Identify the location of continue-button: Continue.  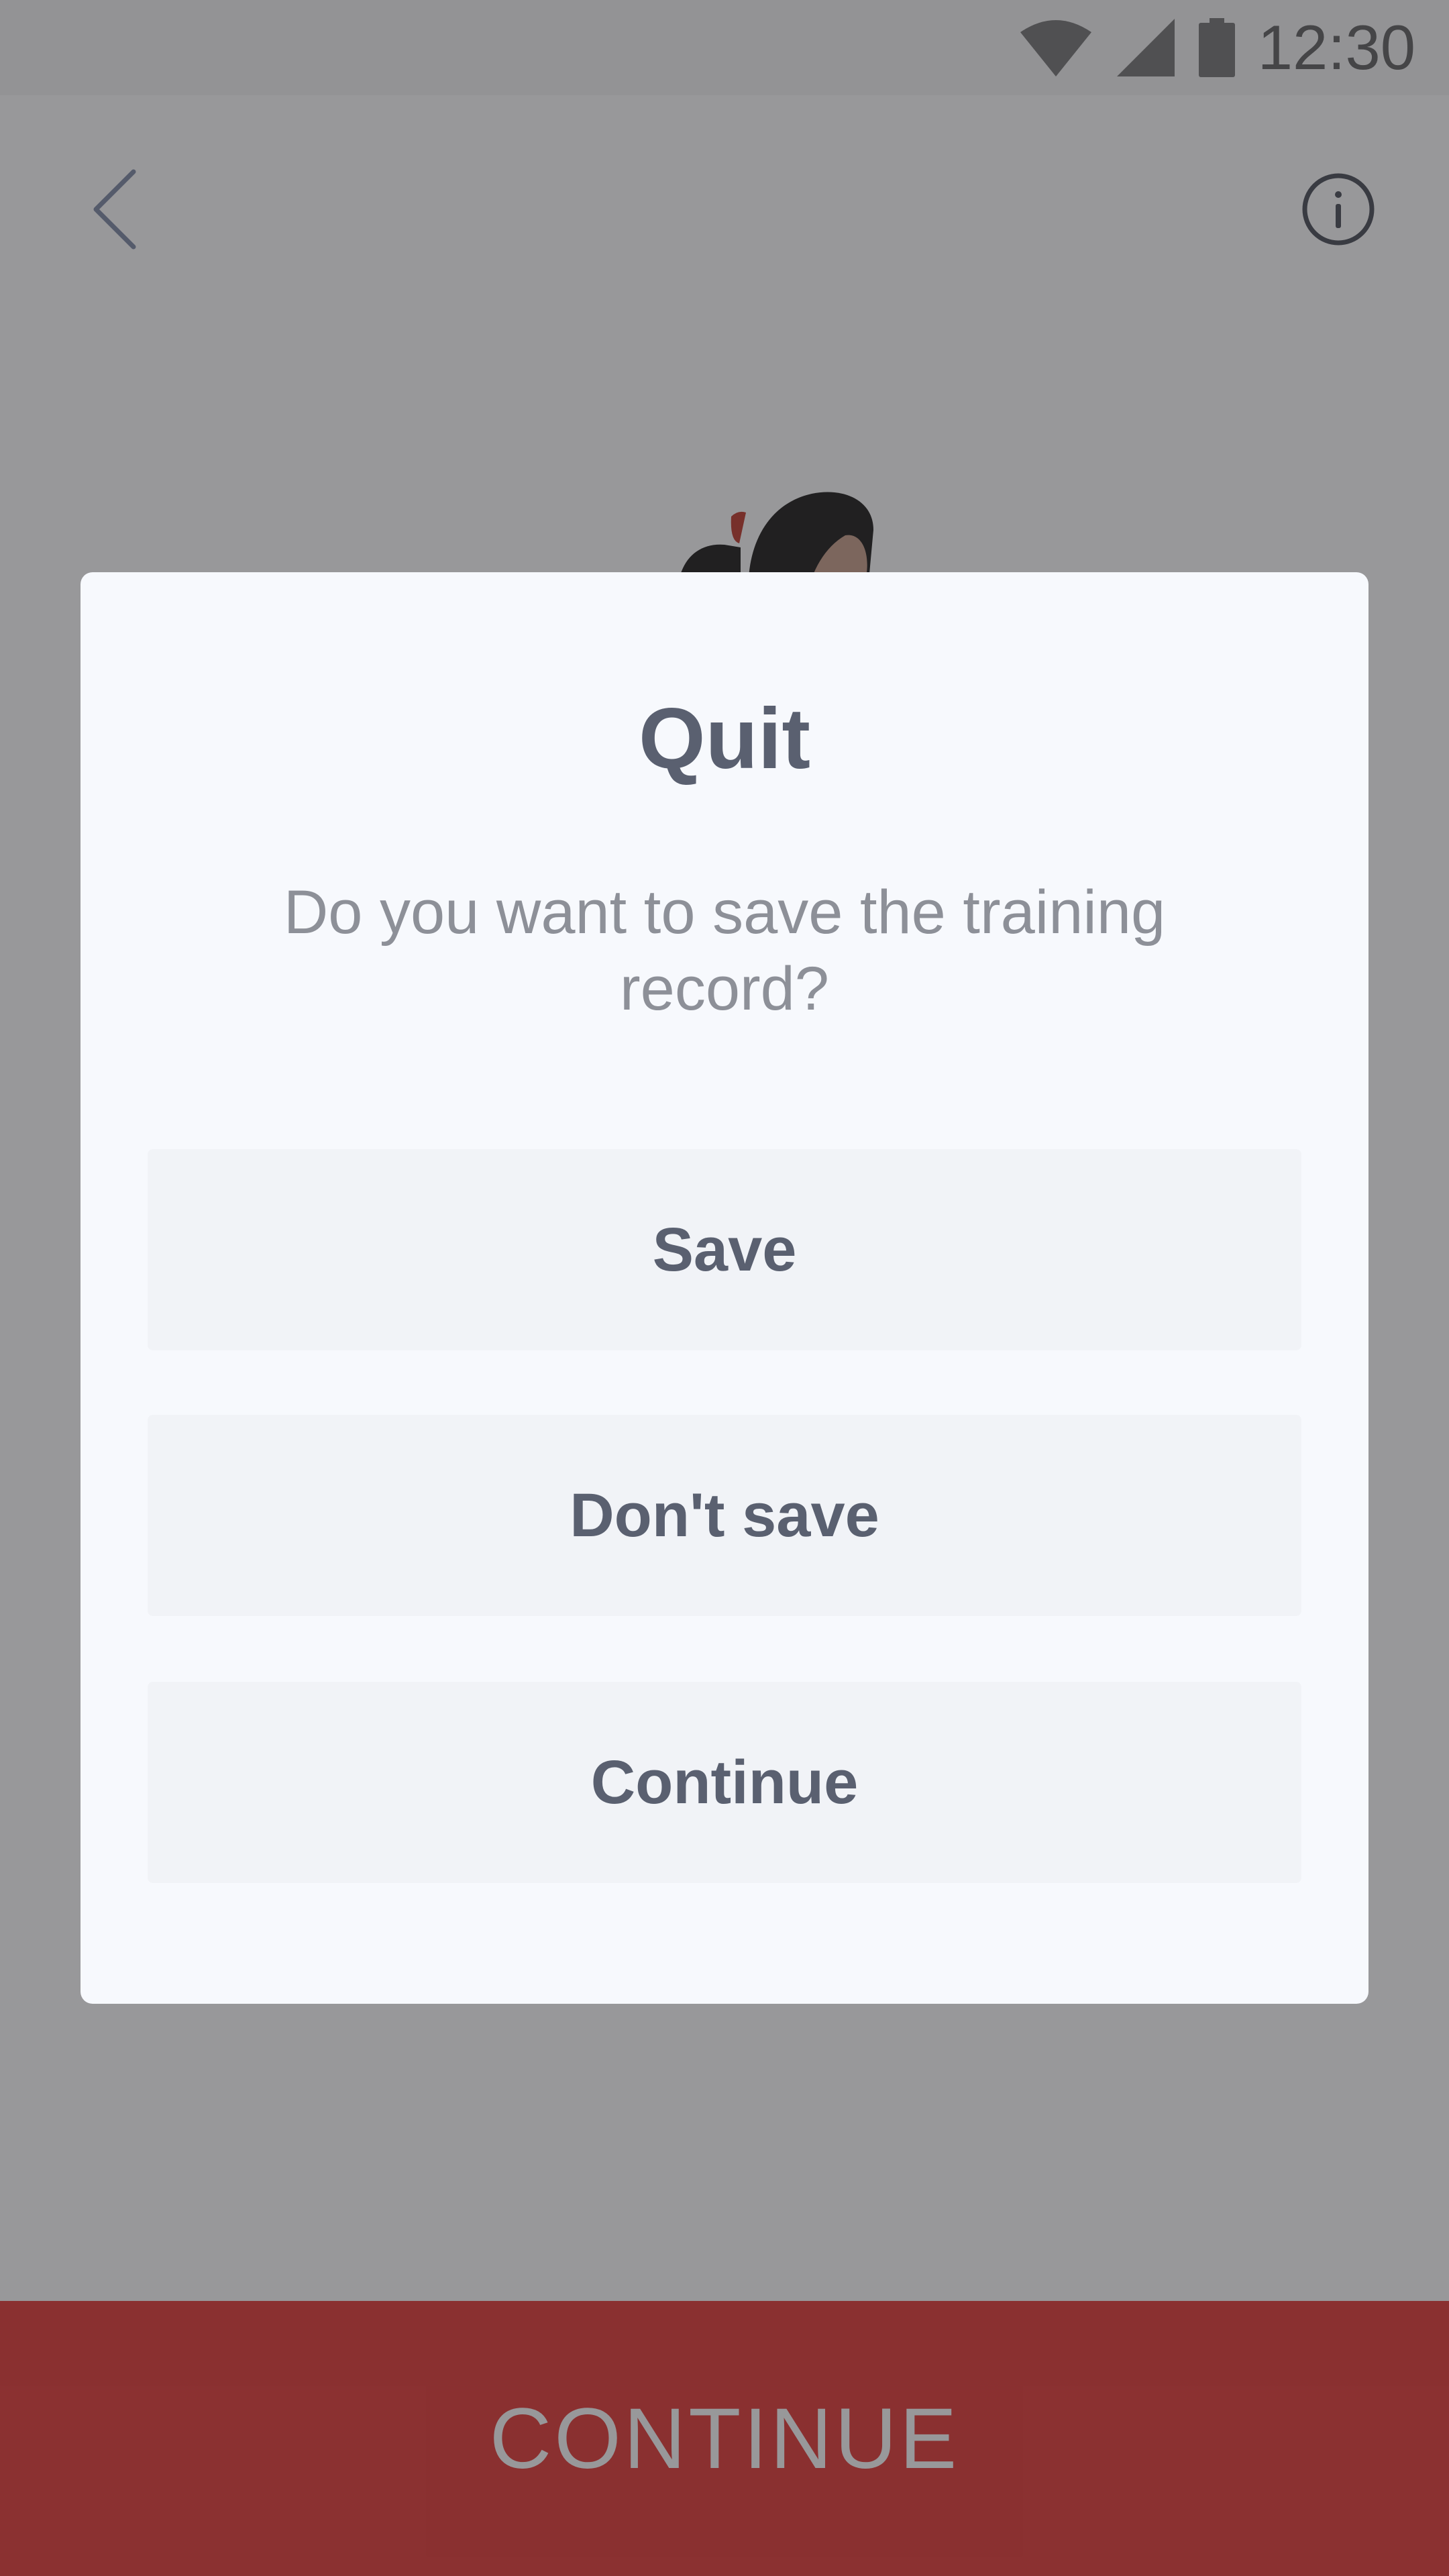
(724, 1782).